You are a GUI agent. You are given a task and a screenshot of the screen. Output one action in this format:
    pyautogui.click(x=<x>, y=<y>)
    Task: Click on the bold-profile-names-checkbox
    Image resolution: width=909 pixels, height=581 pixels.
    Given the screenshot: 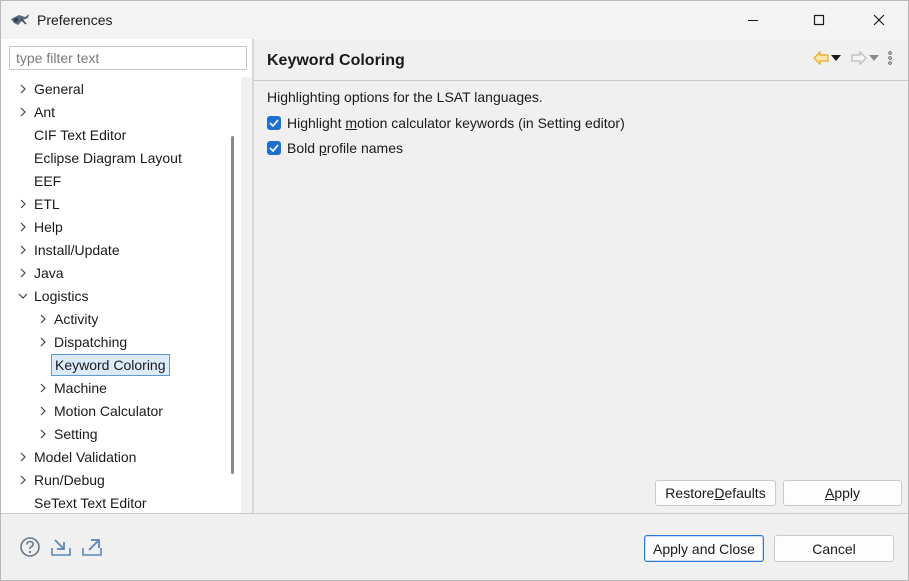 What is the action you would take?
    pyautogui.click(x=274, y=148)
    